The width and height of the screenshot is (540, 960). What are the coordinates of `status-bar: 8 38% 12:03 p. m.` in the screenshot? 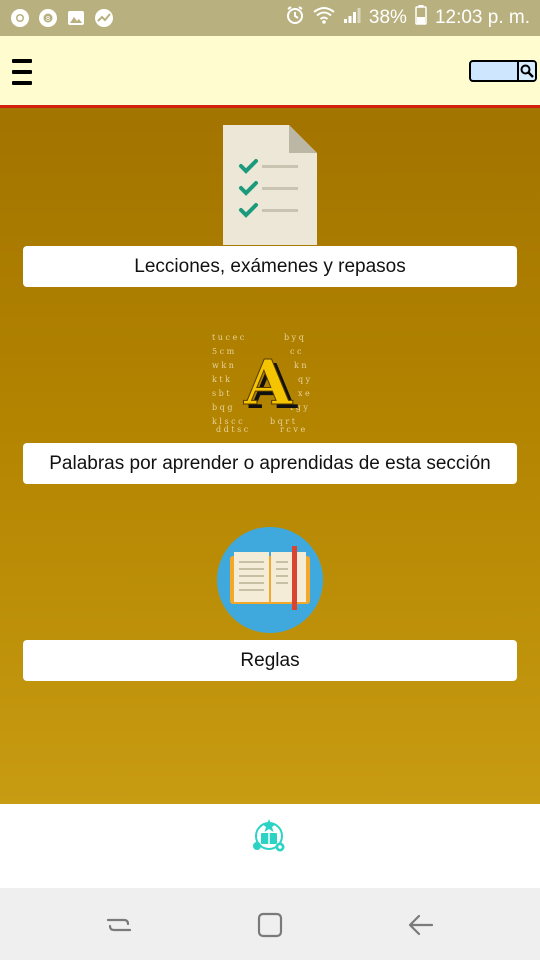 It's located at (270, 18).